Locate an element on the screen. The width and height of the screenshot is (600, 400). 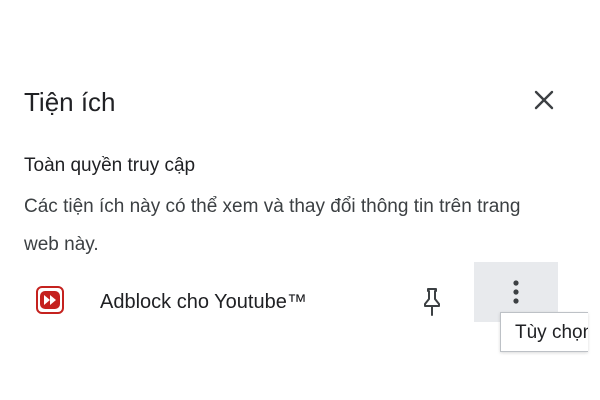
close-button is located at coordinates (544, 100).